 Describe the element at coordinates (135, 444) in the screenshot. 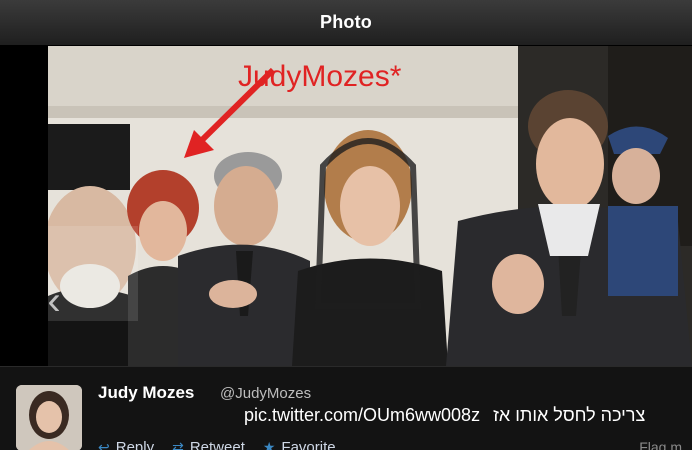

I see `reply-label: Reply` at that location.